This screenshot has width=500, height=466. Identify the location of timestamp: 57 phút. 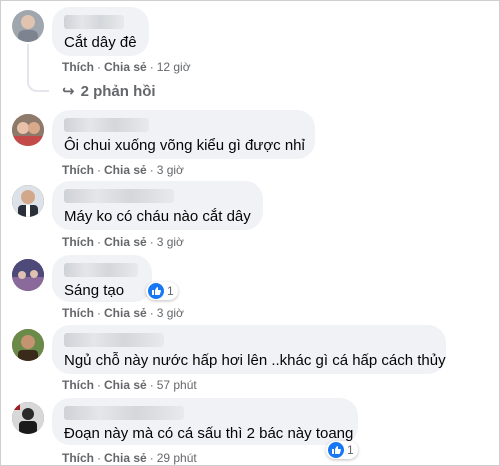
(177, 385).